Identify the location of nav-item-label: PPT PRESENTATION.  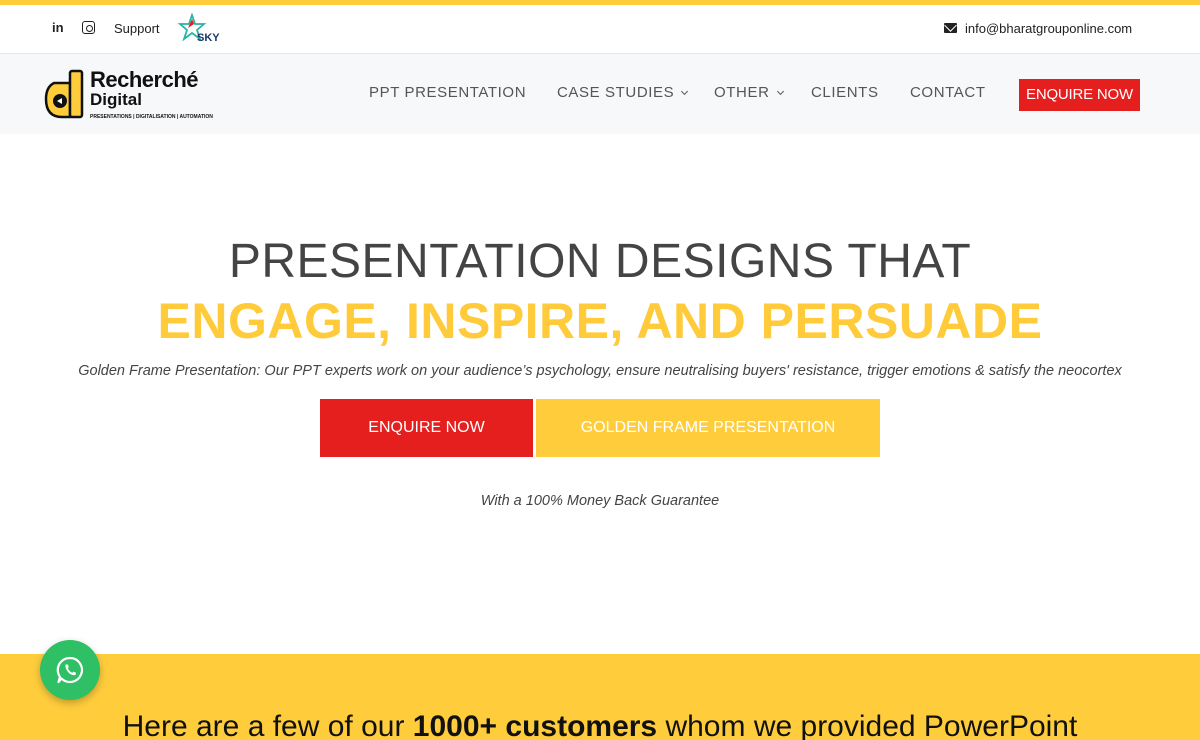
(448, 92).